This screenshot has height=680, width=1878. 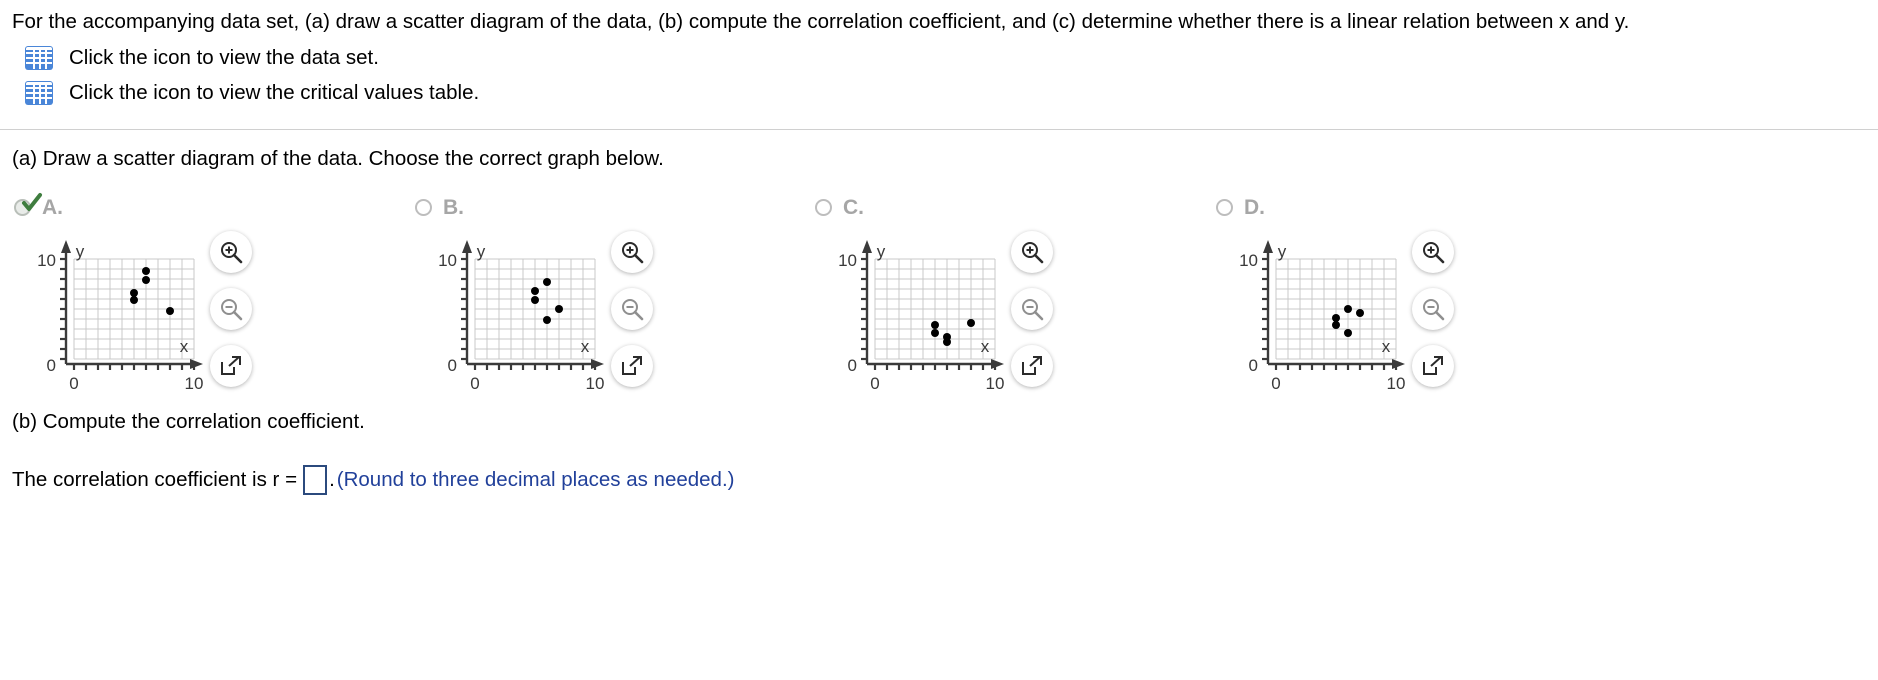 I want to click on scatter-plot-d: 10 00 10 y x, so click(x=1311, y=318).